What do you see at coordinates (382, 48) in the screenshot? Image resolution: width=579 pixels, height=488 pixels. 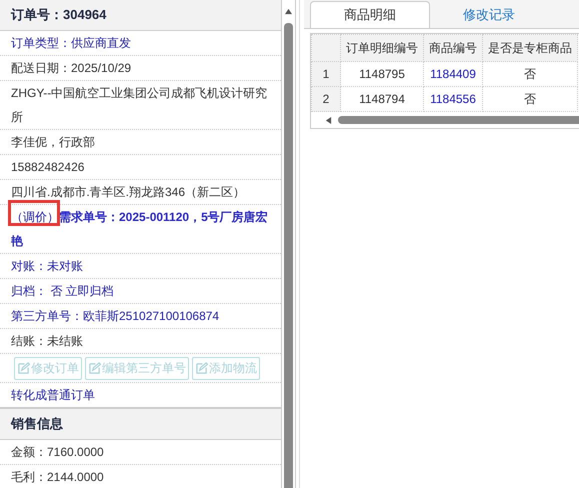 I see `column-header: 订单明细编号` at bounding box center [382, 48].